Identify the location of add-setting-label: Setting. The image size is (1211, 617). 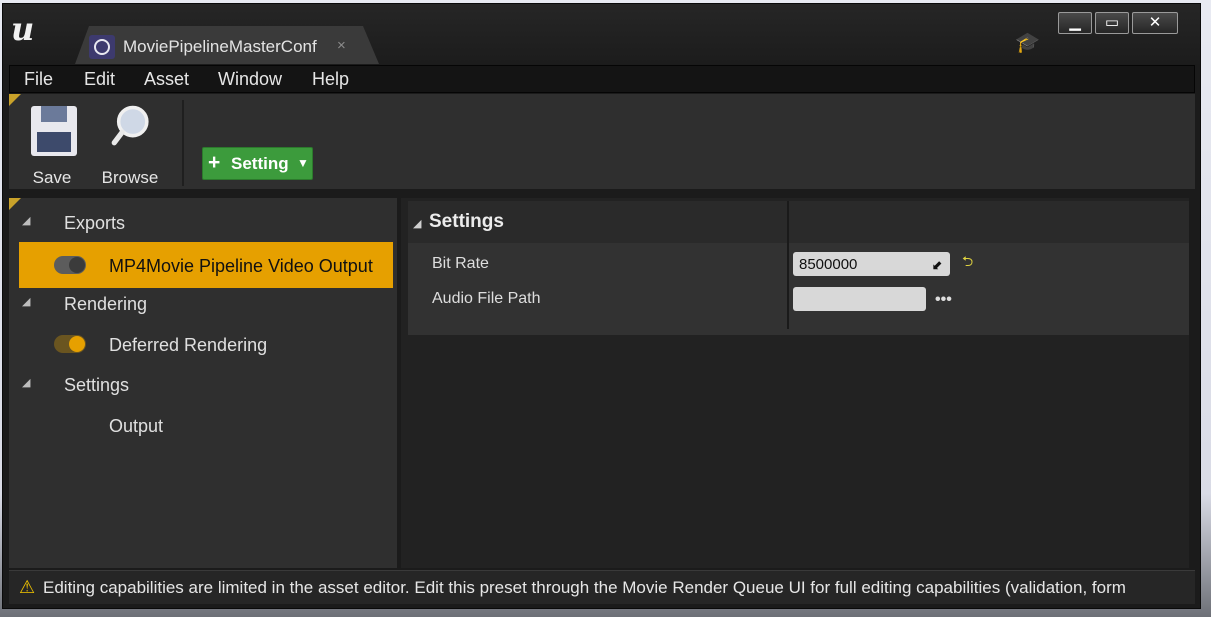
(260, 163).